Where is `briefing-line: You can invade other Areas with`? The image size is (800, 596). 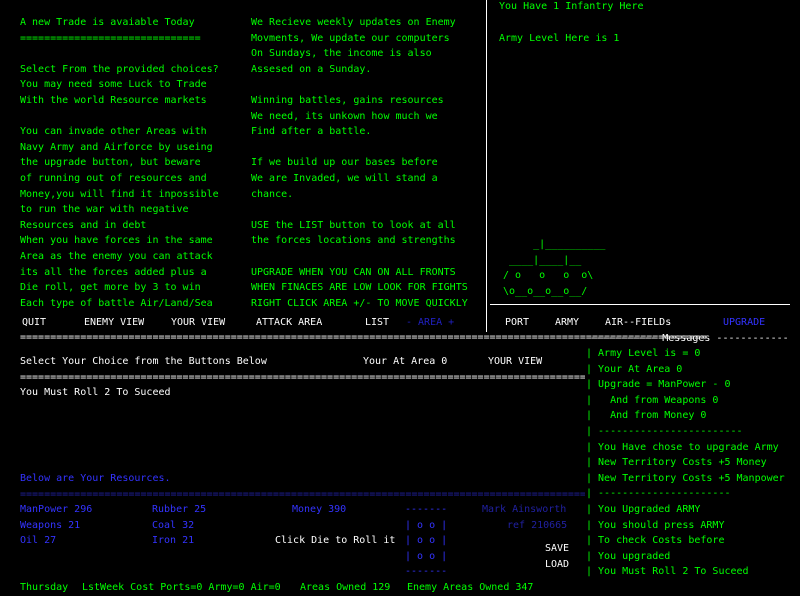 briefing-line: You can invade other Areas with is located at coordinates (113, 132).